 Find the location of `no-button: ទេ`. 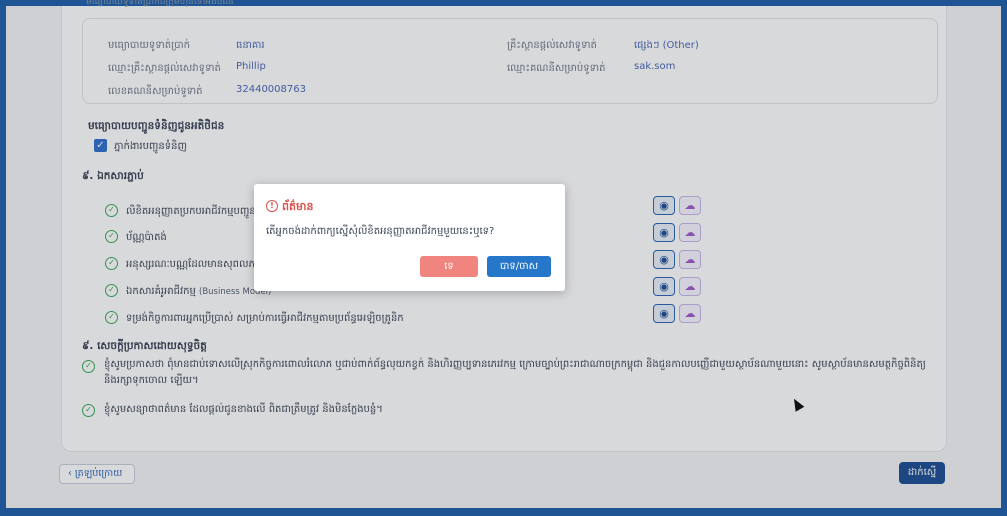

no-button: ទេ is located at coordinates (449, 266).